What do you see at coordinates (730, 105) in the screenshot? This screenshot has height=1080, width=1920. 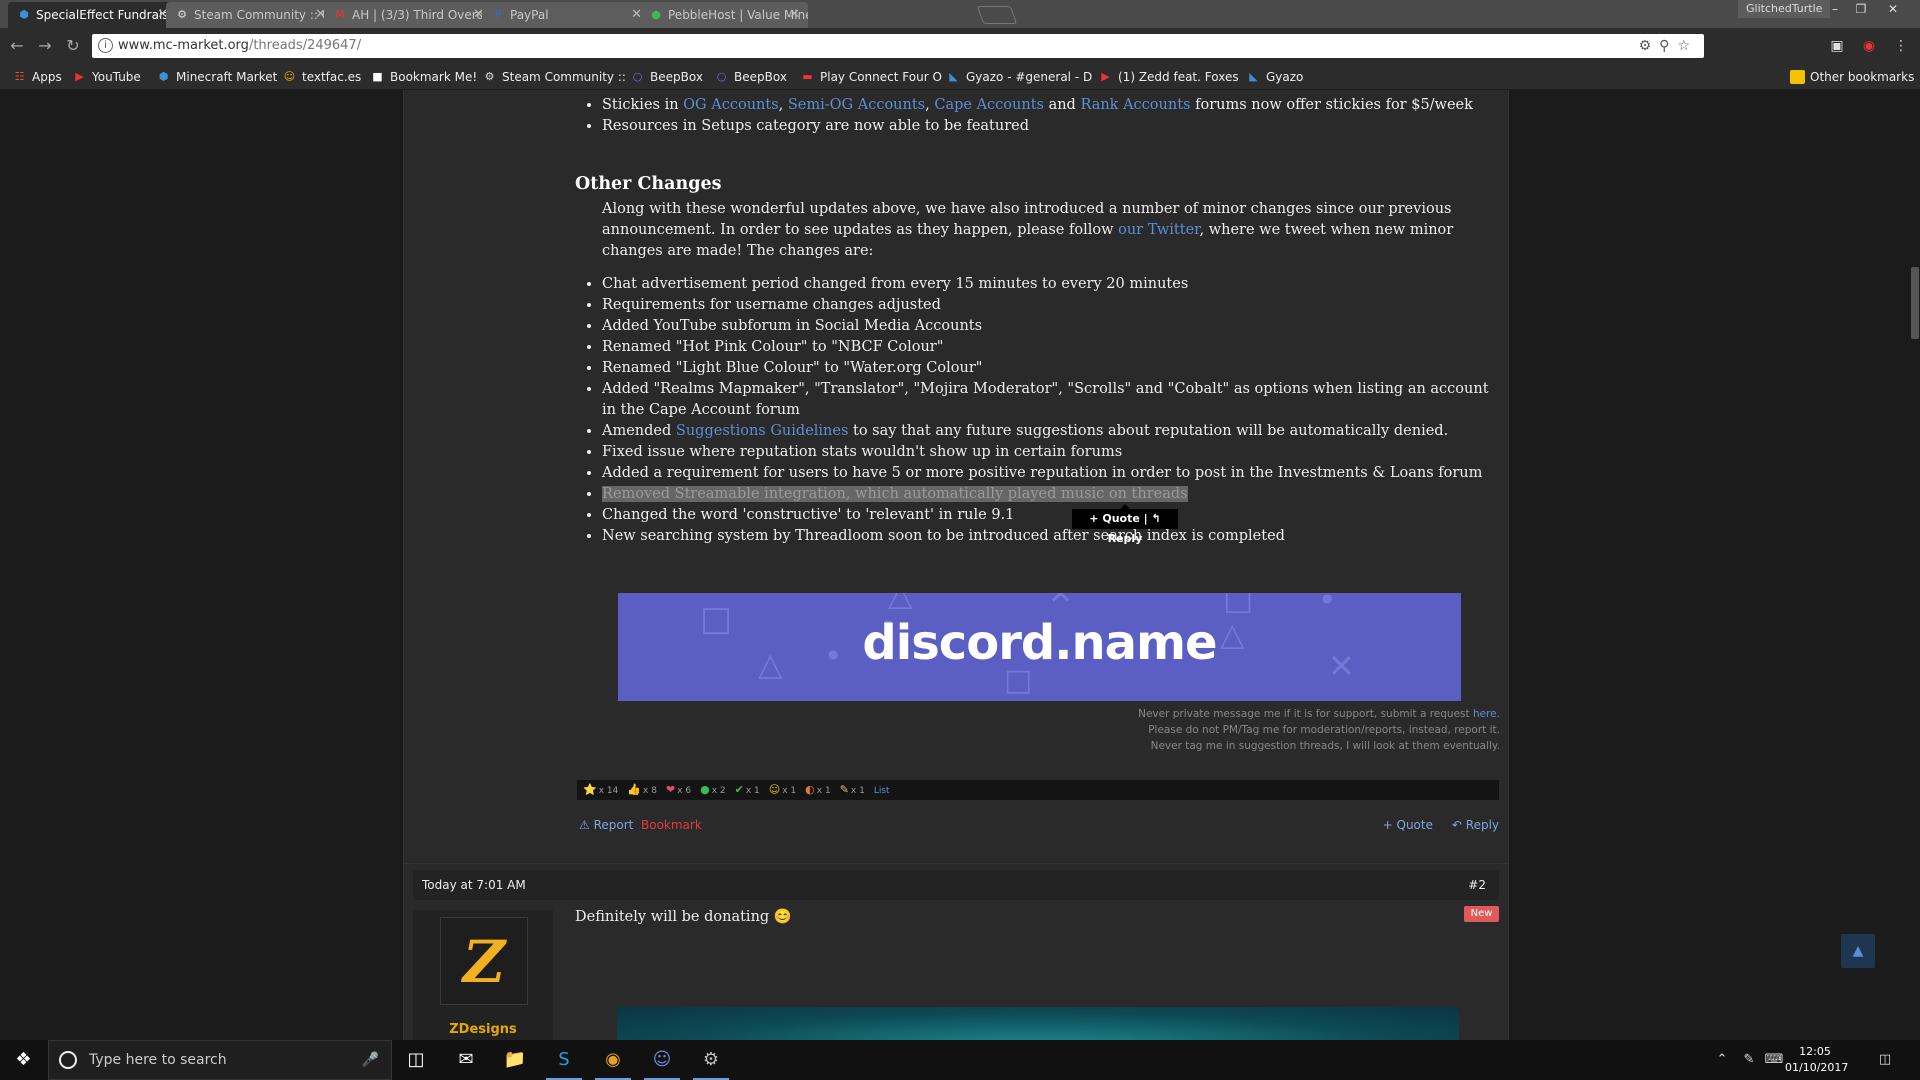 I see `inline-link: OG Accounts` at bounding box center [730, 105].